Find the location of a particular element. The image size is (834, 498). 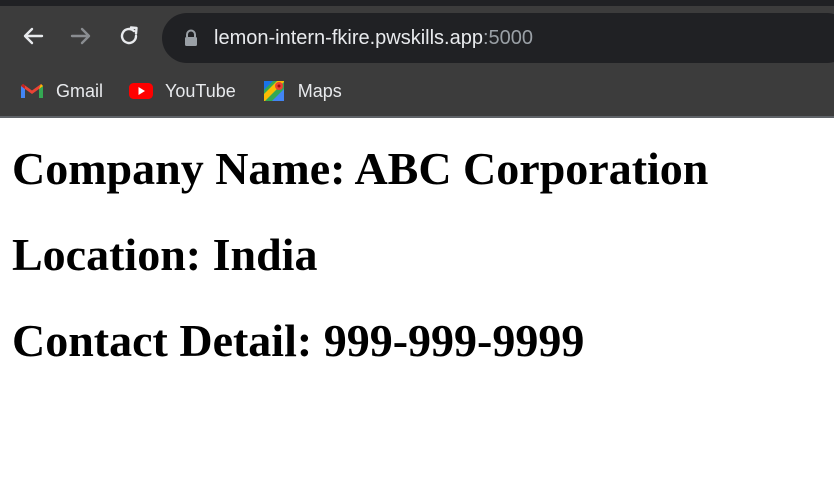

bookmark-gmail: Gmail is located at coordinates (61, 91).